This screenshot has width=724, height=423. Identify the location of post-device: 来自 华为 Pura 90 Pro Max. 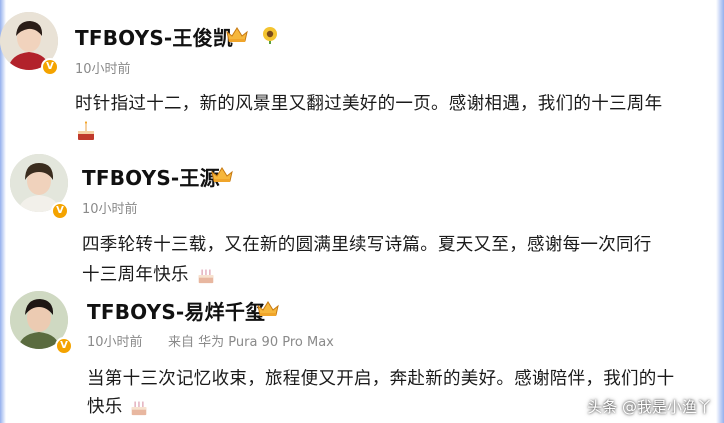
(251, 342).